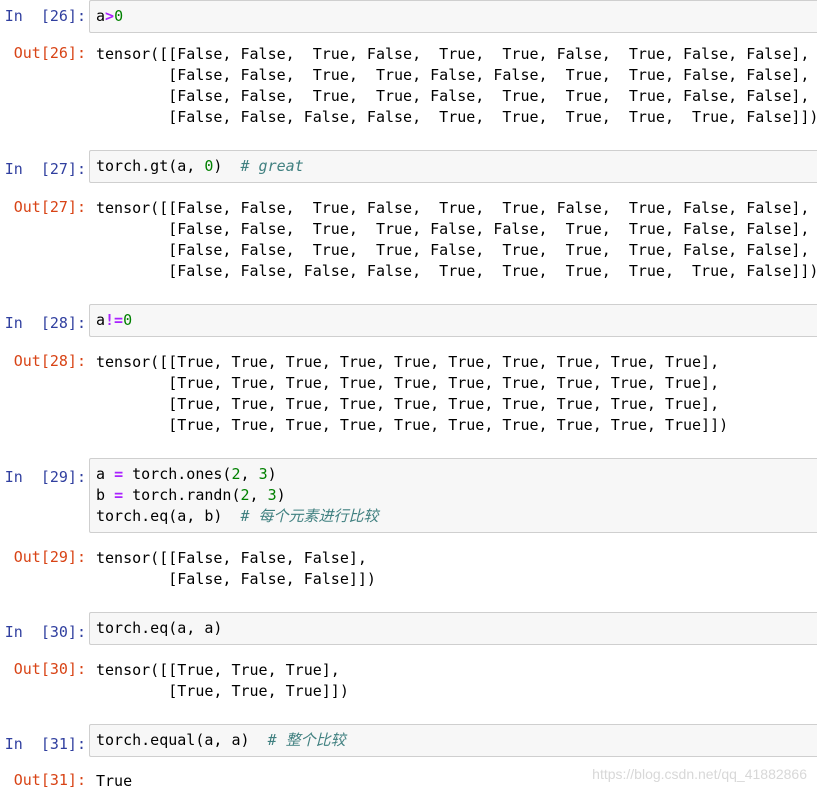  Describe the element at coordinates (49, 780) in the screenshot. I see `output-prompt: Out[31]:` at that location.